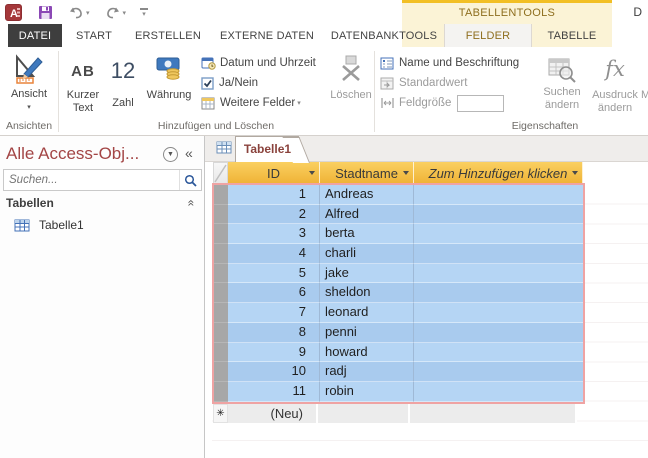 The width and height of the screenshot is (648, 458). What do you see at coordinates (562, 90) in the screenshot?
I see `modify-lookups-button: Suchen ändern` at bounding box center [562, 90].